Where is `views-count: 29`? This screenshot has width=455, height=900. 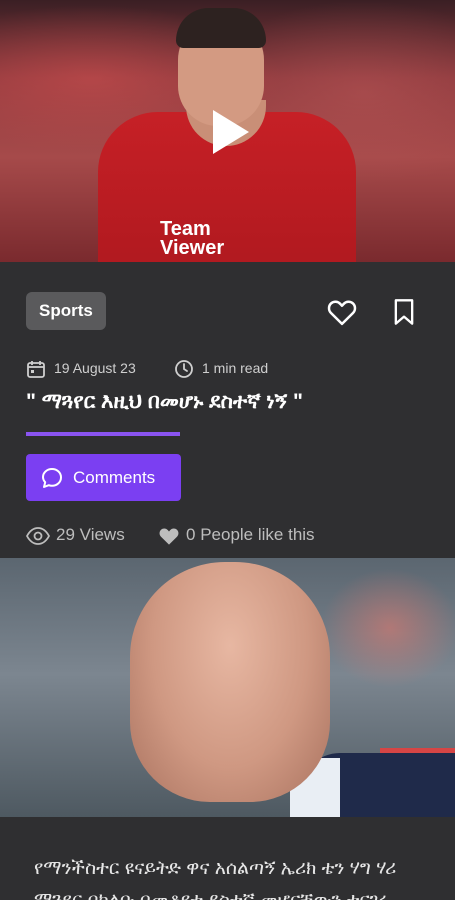
views-count: 29 is located at coordinates (65, 534).